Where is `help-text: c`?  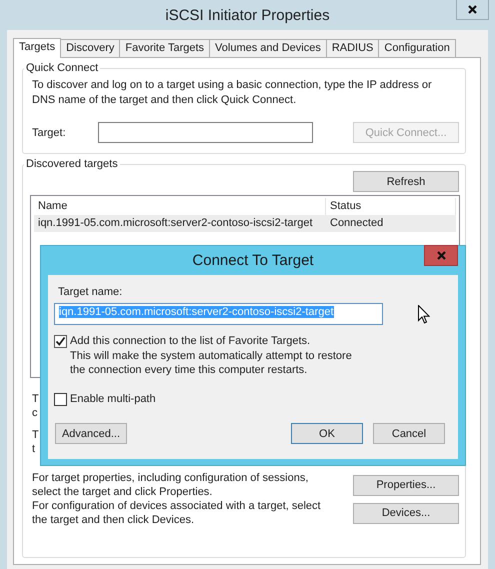 help-text: c is located at coordinates (35, 413).